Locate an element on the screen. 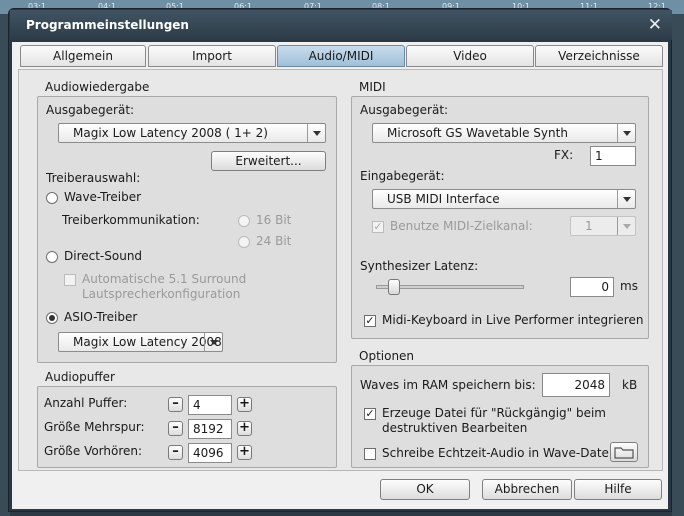 The height and width of the screenshot is (516, 684). buffer-count-input: 4 is located at coordinates (210, 405).